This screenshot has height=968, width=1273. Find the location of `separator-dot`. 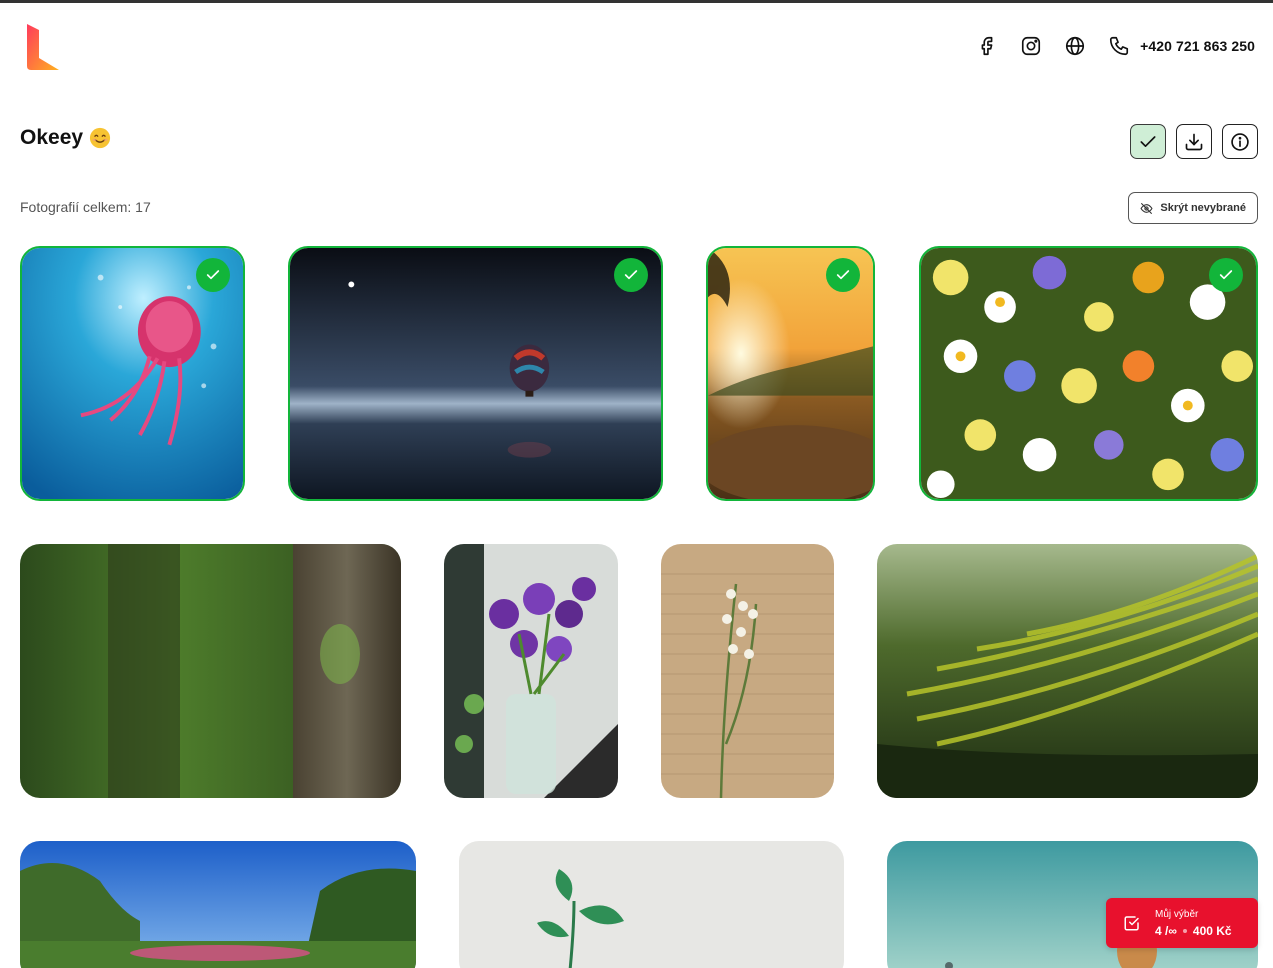

separator-dot is located at coordinates (1184, 930).